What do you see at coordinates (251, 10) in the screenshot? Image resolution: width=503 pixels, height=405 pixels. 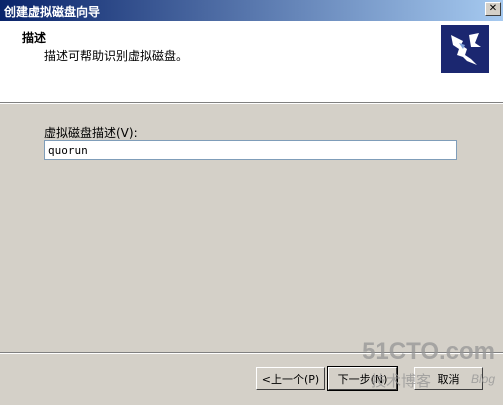 I see `title-bar: 创建虚拟磁盘向导 ✕` at bounding box center [251, 10].